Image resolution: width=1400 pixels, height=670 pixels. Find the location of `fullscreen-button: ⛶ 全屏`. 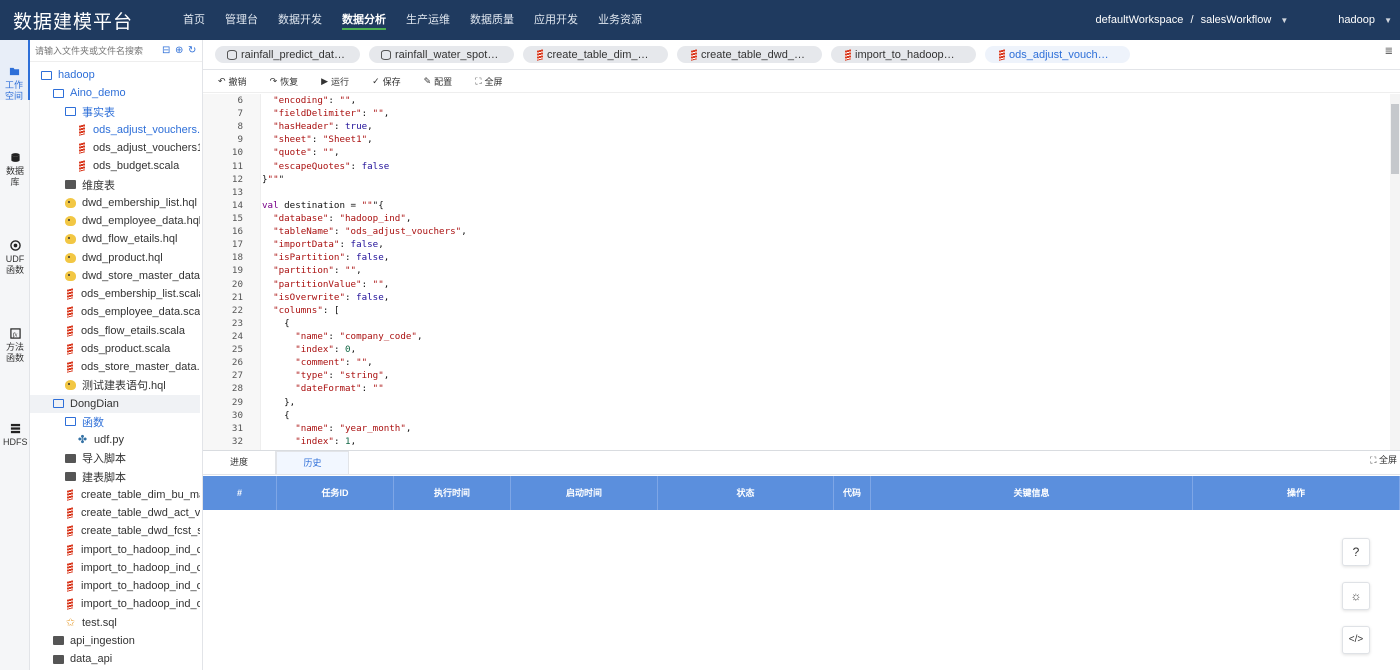

fullscreen-button: ⛶ 全屏 is located at coordinates (488, 81).